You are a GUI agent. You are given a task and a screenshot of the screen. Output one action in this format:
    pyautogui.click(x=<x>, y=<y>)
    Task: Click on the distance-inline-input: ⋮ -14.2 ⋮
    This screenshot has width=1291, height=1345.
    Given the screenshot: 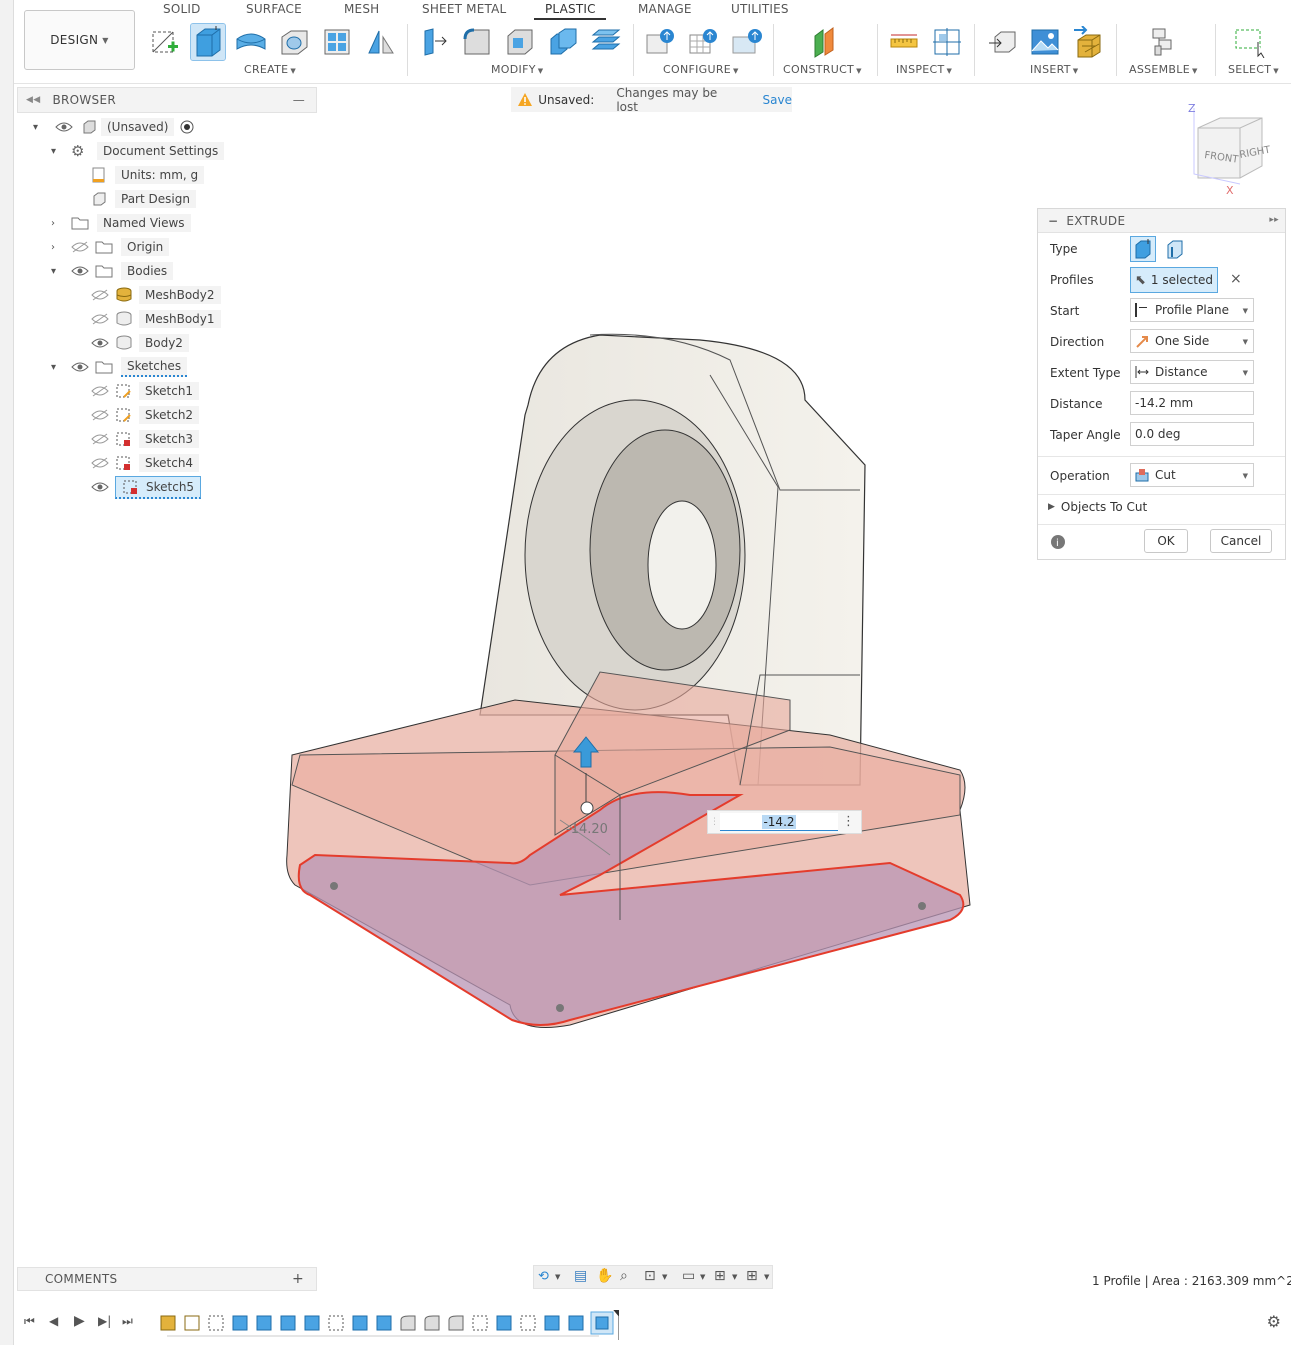 What is the action you would take?
    pyautogui.click(x=784, y=822)
    